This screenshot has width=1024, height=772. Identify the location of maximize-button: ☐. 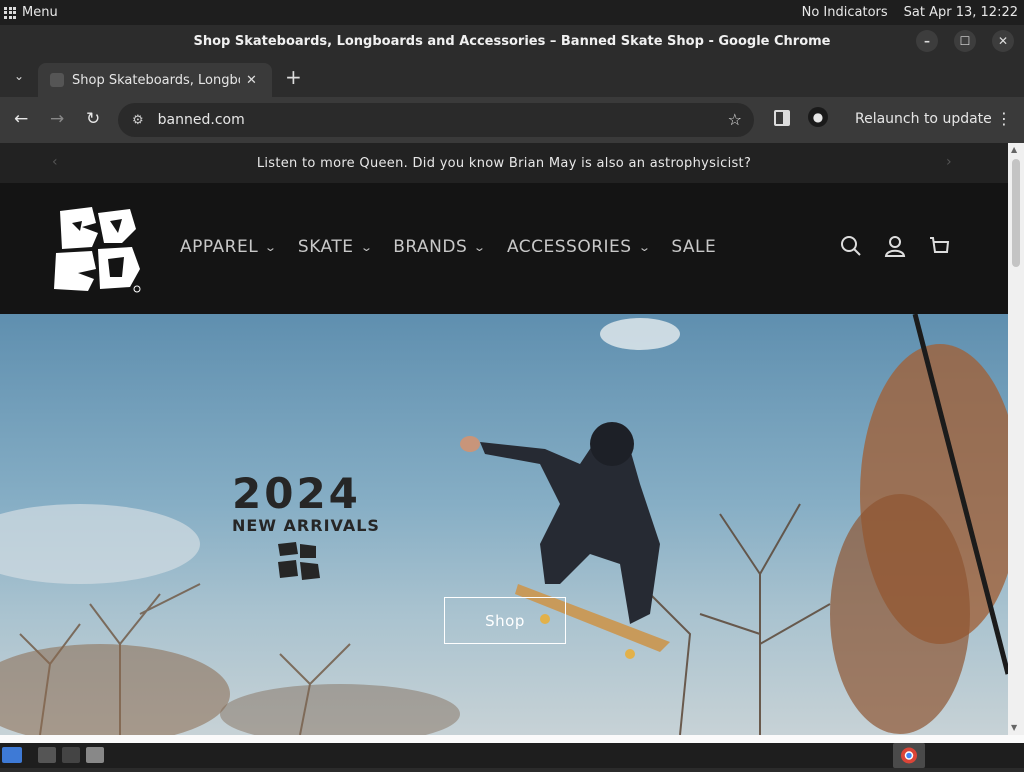
(965, 41).